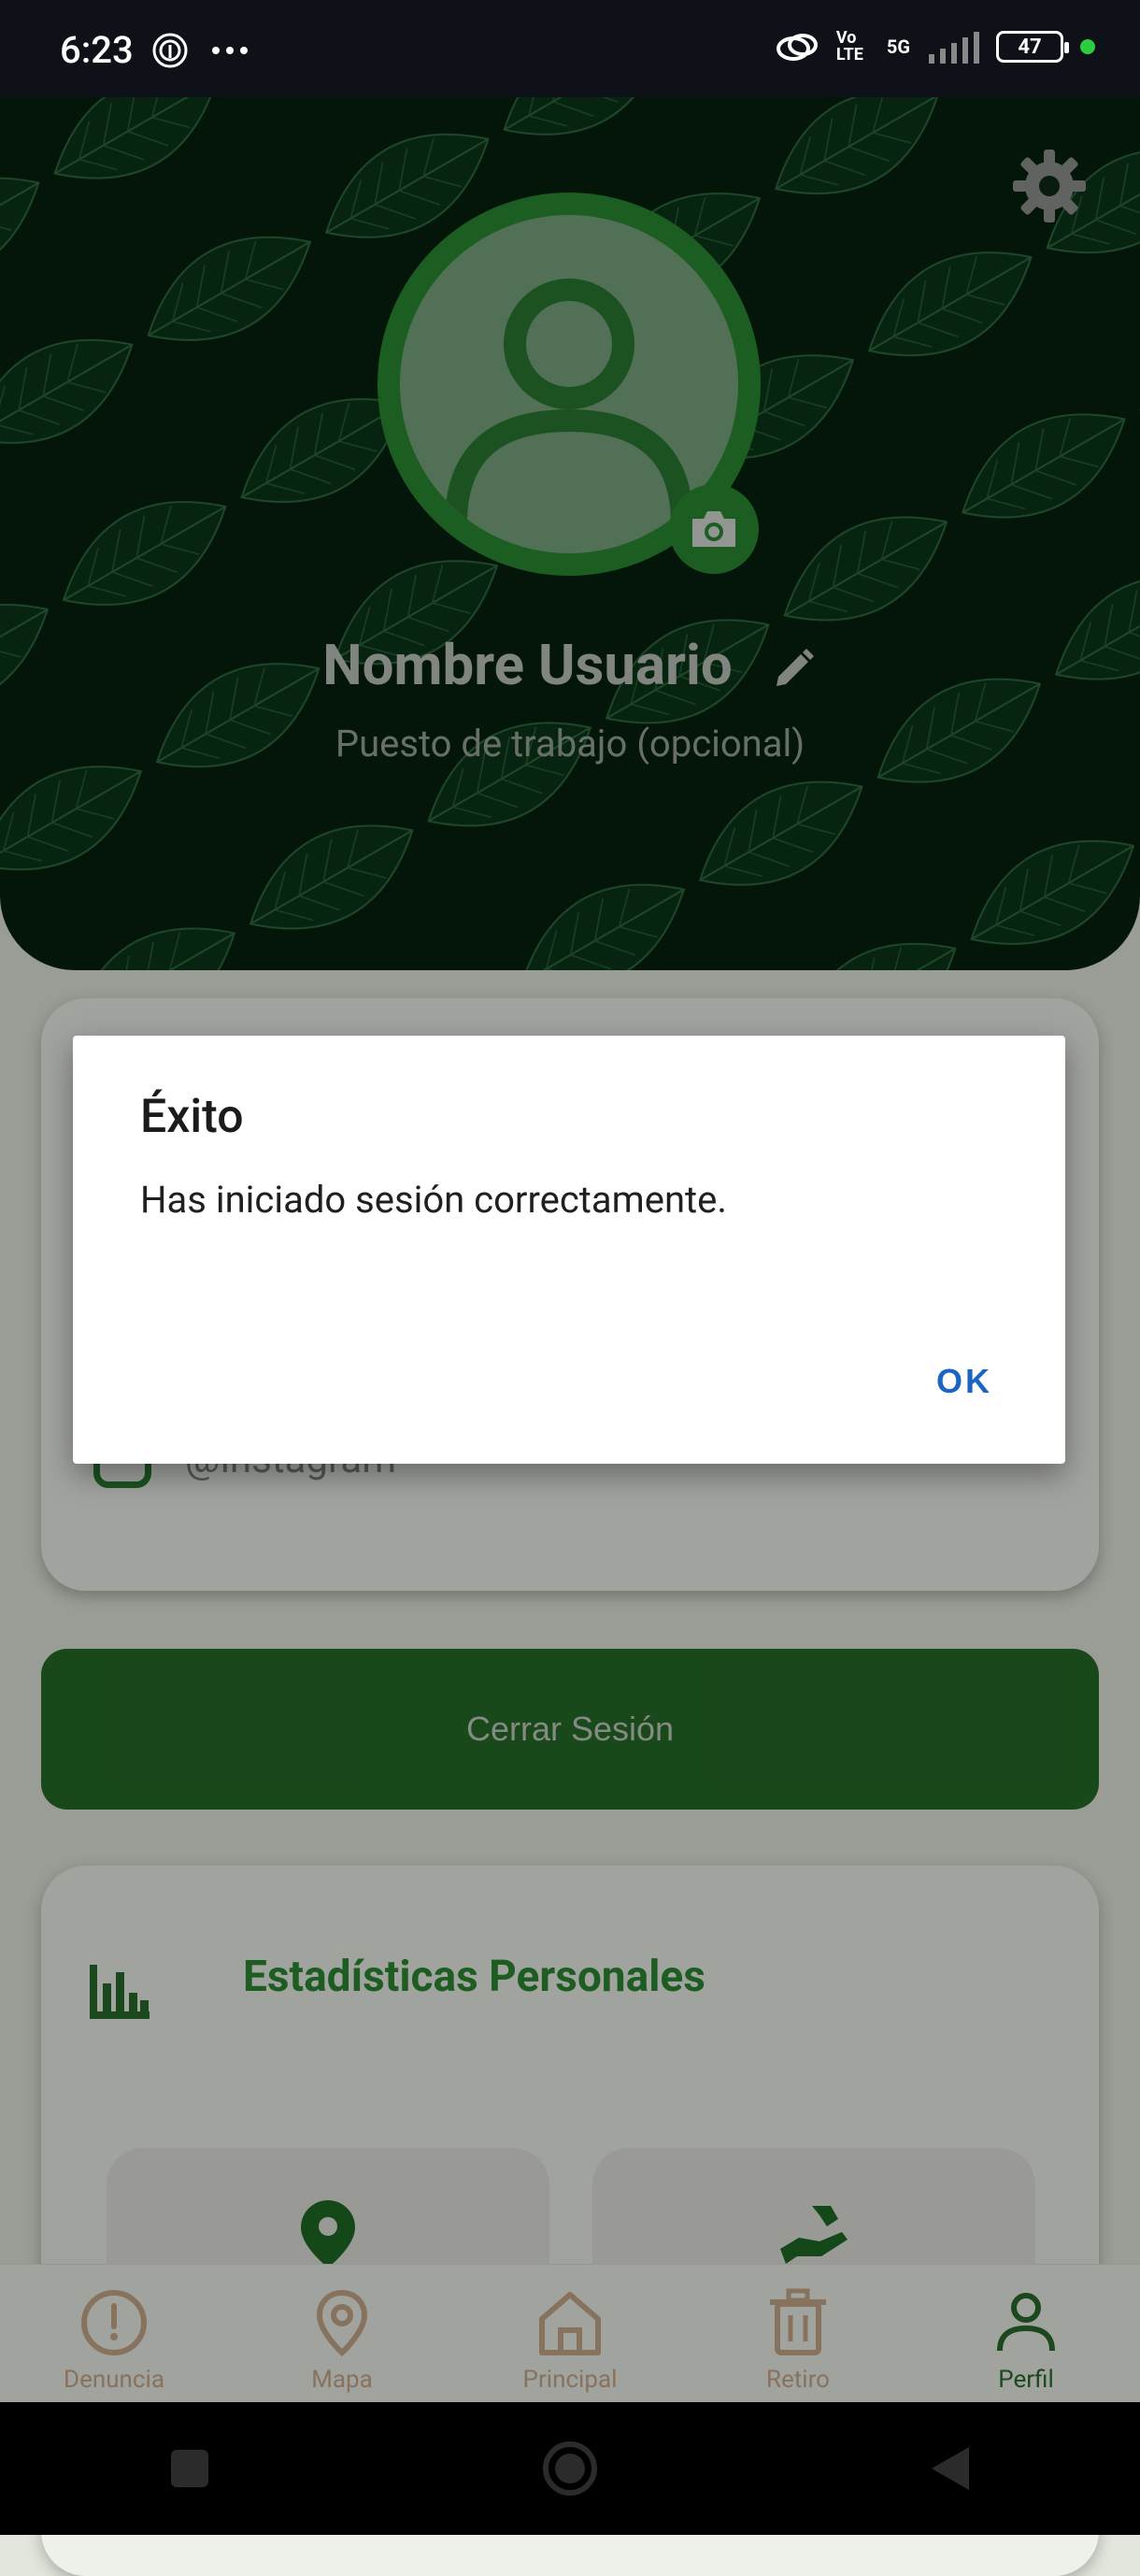  I want to click on network-label: 5G, so click(898, 47).